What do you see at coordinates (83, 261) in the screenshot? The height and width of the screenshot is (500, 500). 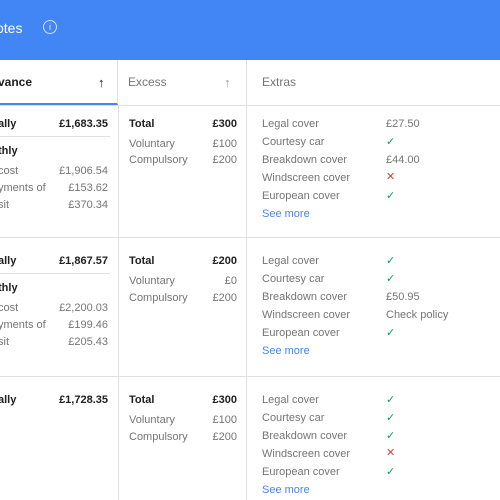 I see `annual-price: £1,867.57` at bounding box center [83, 261].